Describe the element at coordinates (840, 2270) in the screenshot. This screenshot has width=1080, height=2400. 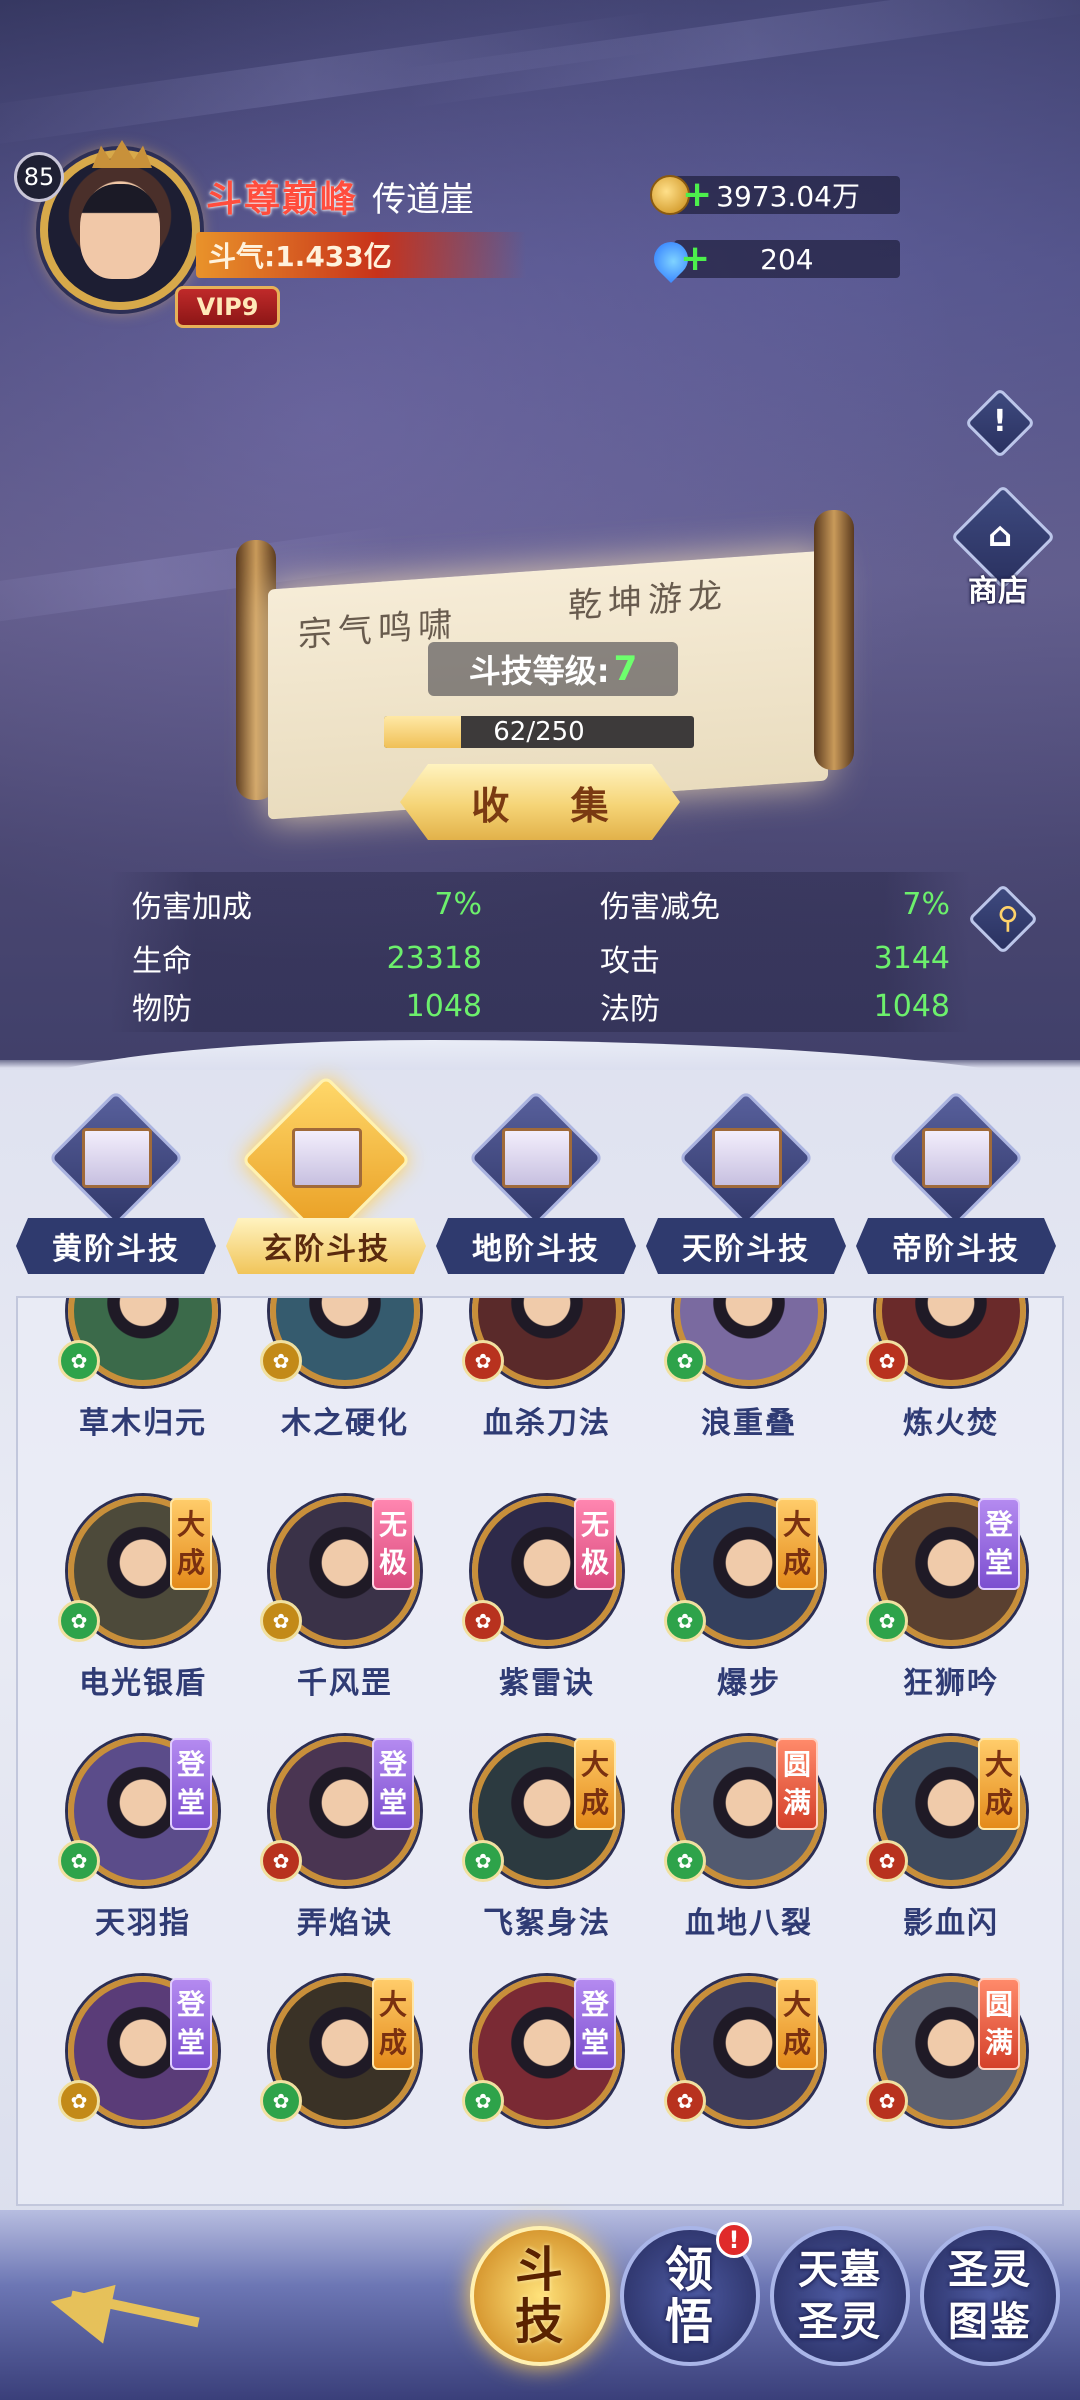
I see `nav-label-line: 天墓` at that location.